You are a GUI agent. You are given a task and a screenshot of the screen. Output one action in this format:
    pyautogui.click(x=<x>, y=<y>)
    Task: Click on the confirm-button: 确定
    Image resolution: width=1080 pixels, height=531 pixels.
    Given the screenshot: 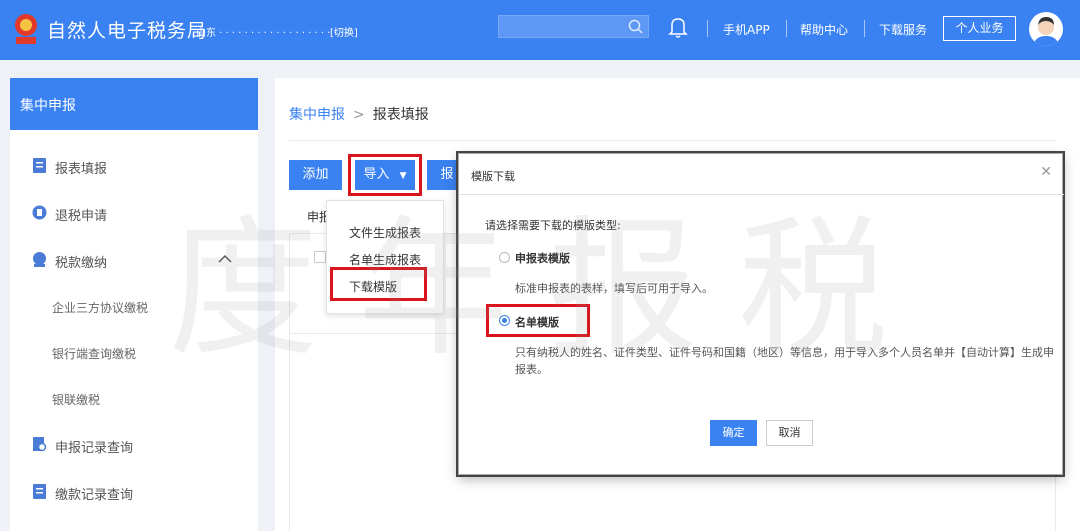 What is the action you would take?
    pyautogui.click(x=733, y=433)
    